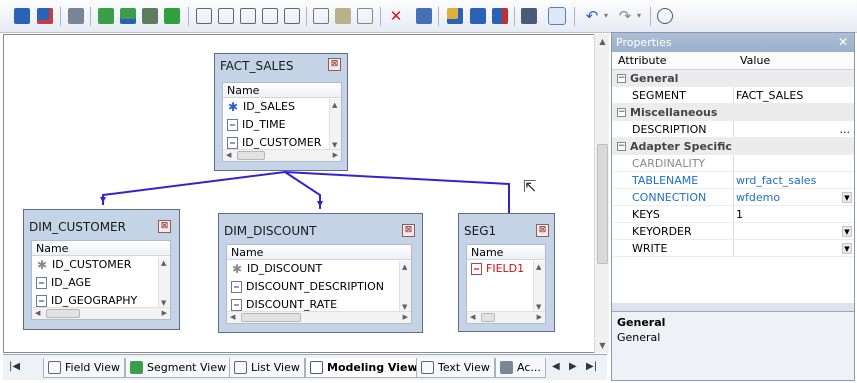 The width and height of the screenshot is (857, 383). What do you see at coordinates (172, 16) in the screenshot?
I see `segment-green-icon` at bounding box center [172, 16].